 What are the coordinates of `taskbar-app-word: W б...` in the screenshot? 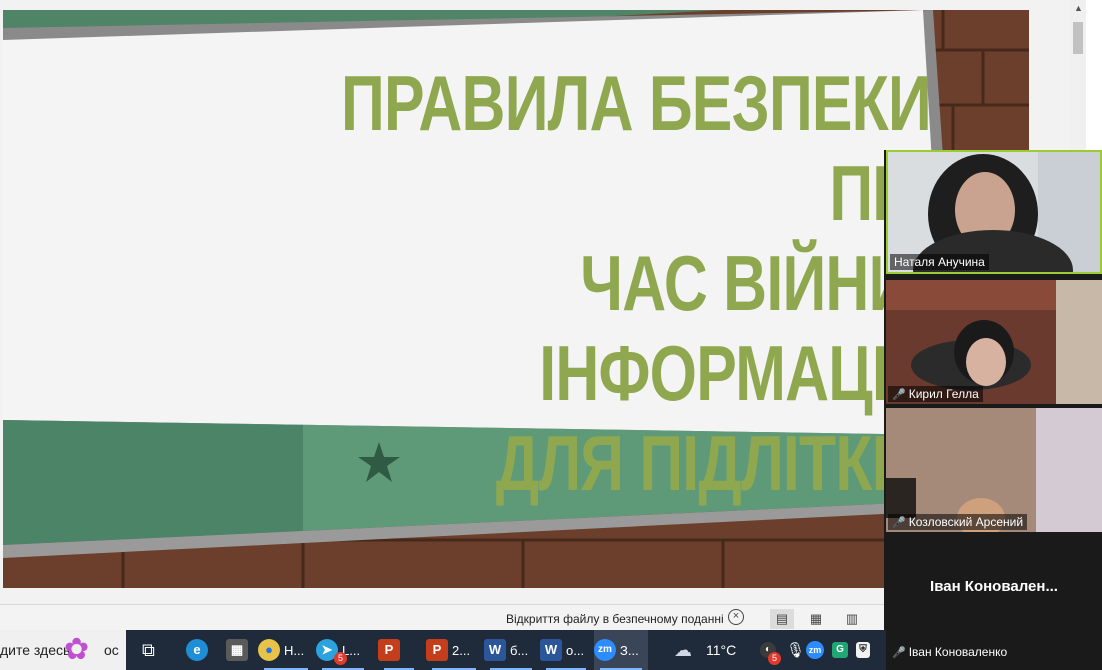 It's located at (511, 650).